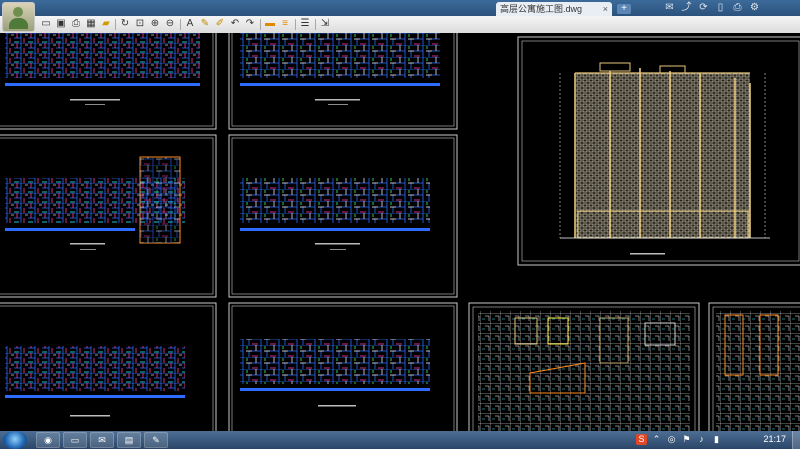 The width and height of the screenshot is (800, 449). I want to click on layers-icon: ☰, so click(305, 24).